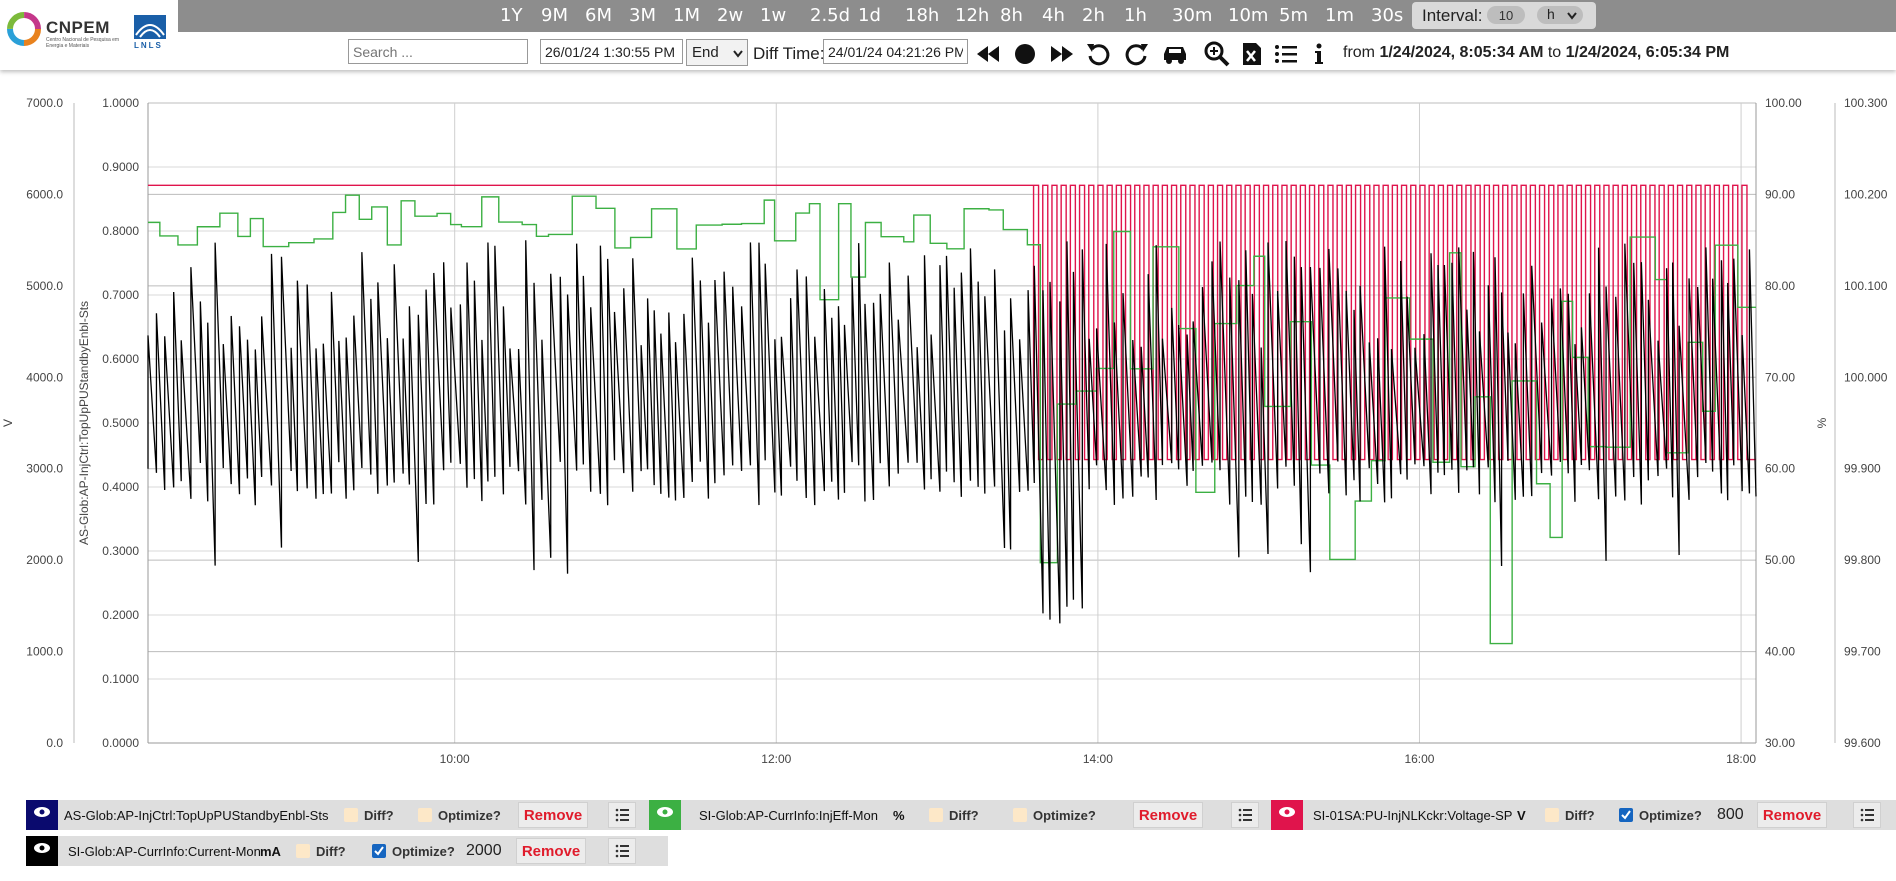 This screenshot has height=881, width=1896. Describe the element at coordinates (1192, 16) in the screenshot. I see `range-button-30m: 30m` at that location.